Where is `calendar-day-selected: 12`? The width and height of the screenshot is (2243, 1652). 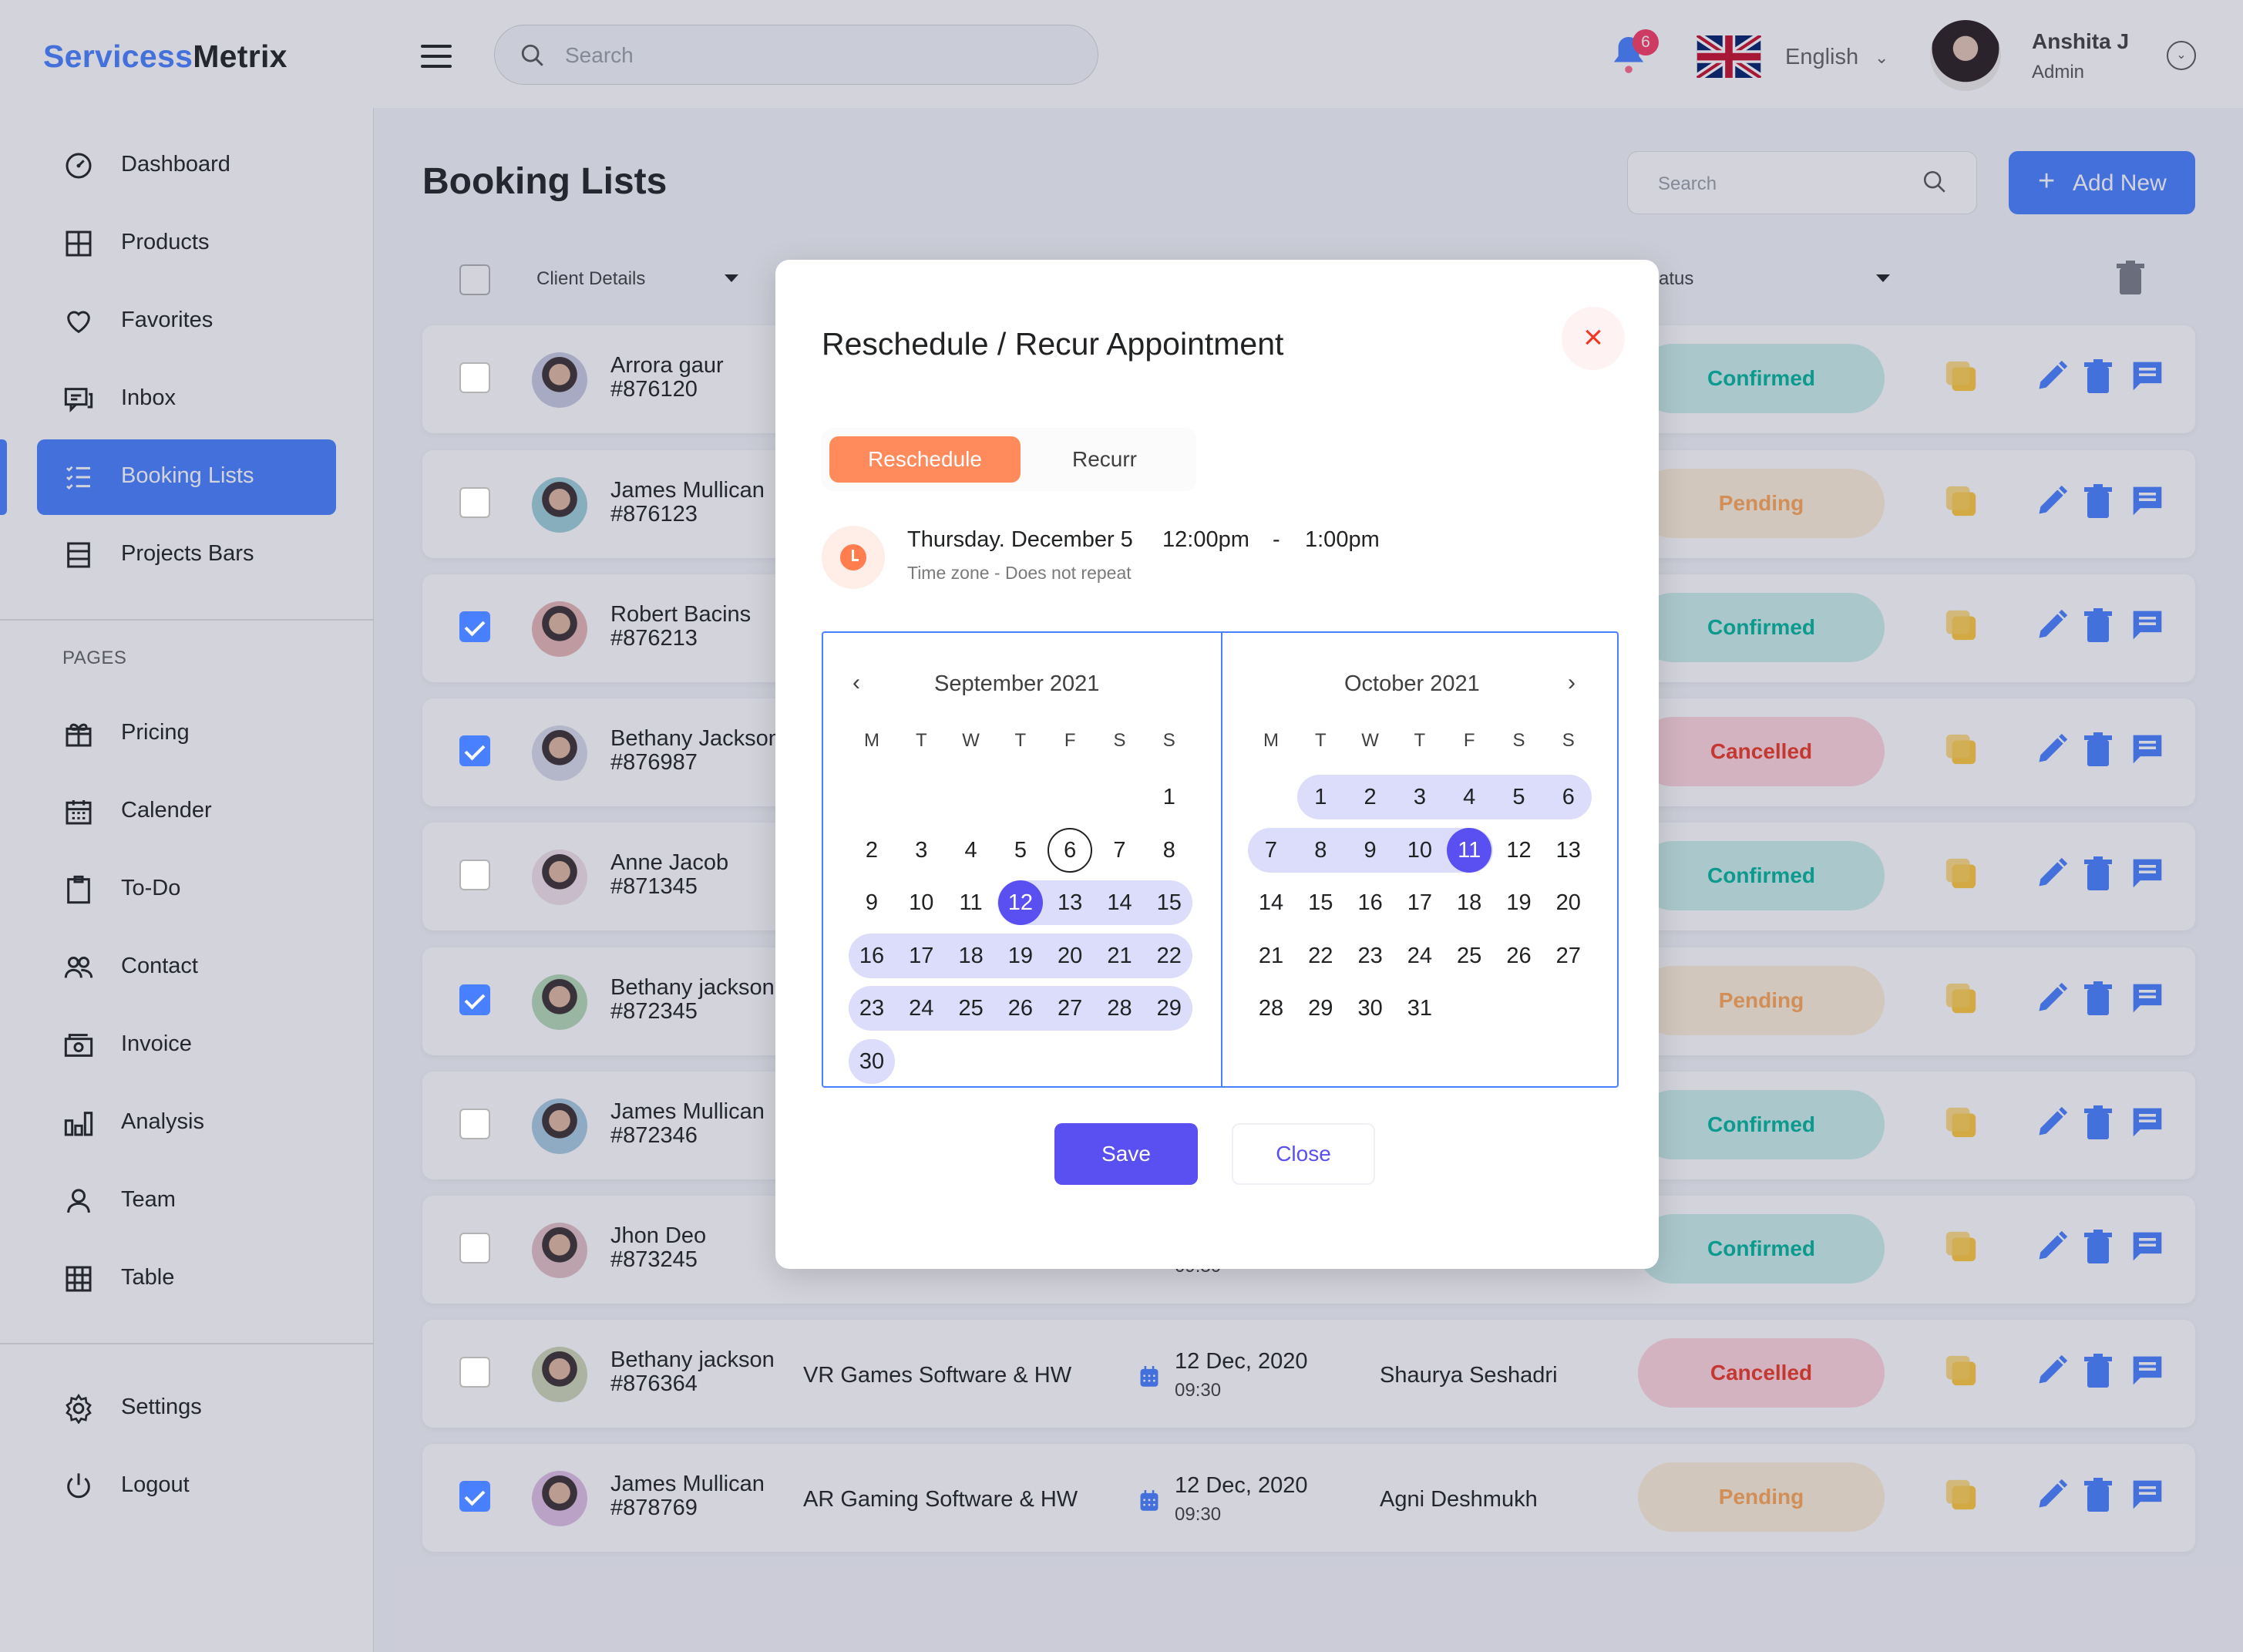
calendar-day-selected: 12 is located at coordinates (1021, 902).